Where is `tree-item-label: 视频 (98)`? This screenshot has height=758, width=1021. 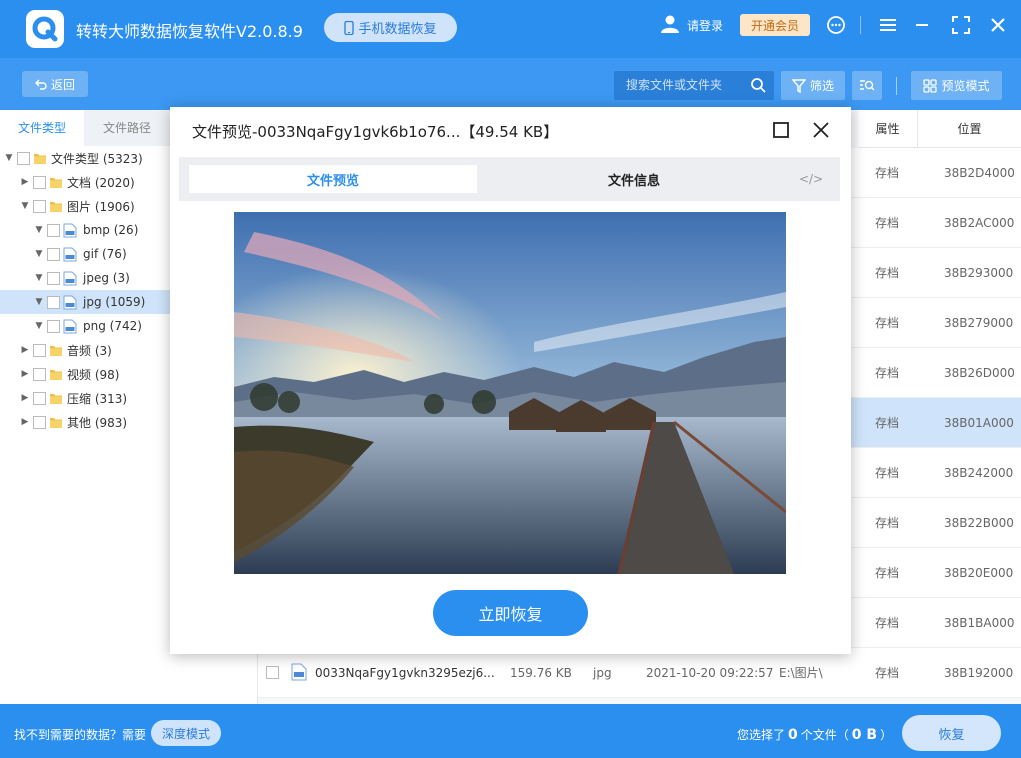 tree-item-label: 视频 (98) is located at coordinates (93, 374).